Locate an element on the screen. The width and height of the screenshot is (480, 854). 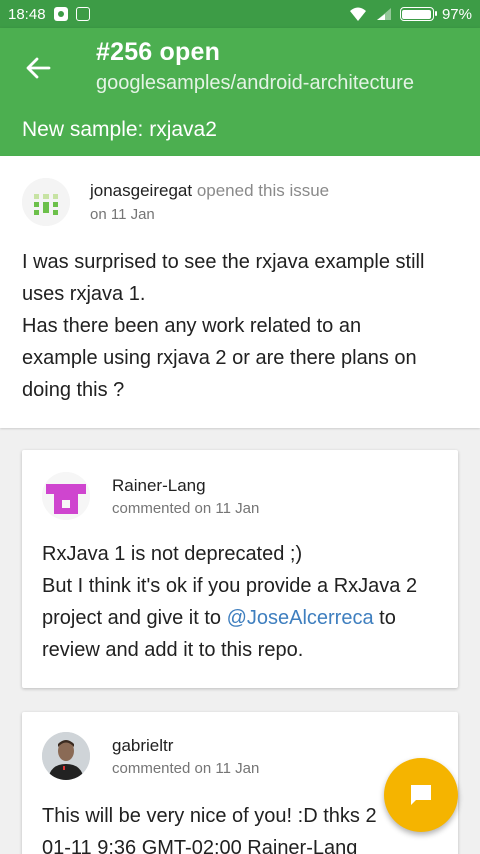
comment-line: project and give it to @JoseAlcerreca to is located at coordinates (247, 618).